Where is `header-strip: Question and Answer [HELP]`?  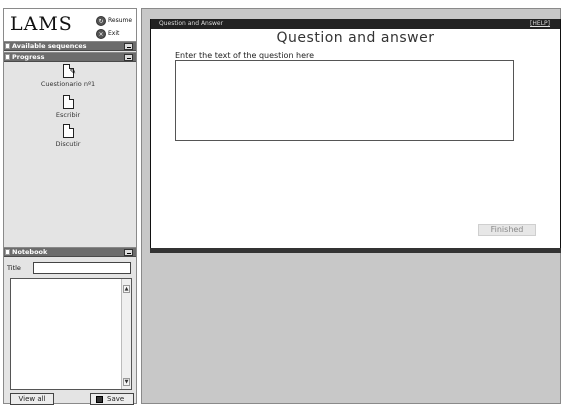
header-strip: Question and Answer [HELP] is located at coordinates (355, 24).